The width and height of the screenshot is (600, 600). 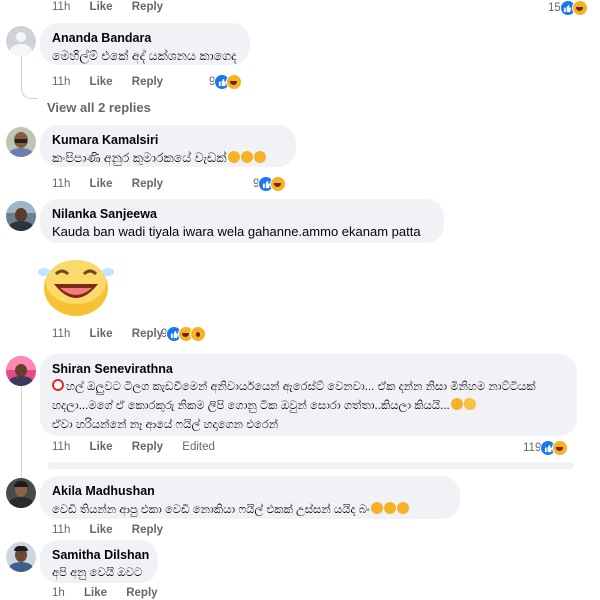 What do you see at coordinates (99, 107) in the screenshot?
I see `view-replies-link: View all 2 replies` at bounding box center [99, 107].